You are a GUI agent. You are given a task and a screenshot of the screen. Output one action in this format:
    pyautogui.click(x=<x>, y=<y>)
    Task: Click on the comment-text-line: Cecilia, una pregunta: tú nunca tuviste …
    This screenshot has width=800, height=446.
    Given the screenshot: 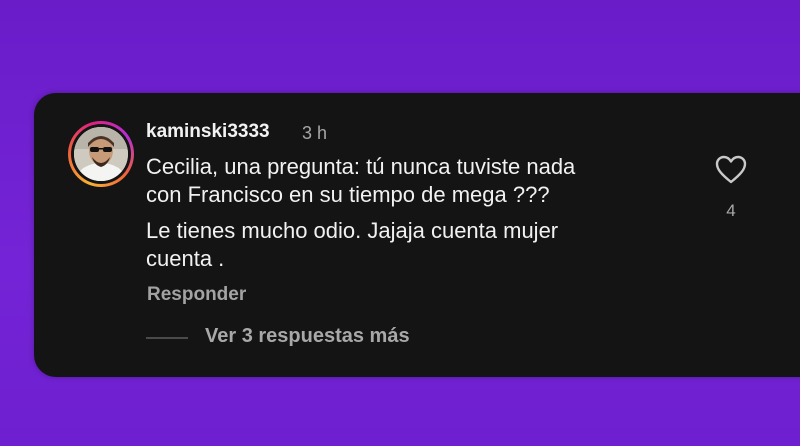 What is the action you would take?
    pyautogui.click(x=361, y=166)
    